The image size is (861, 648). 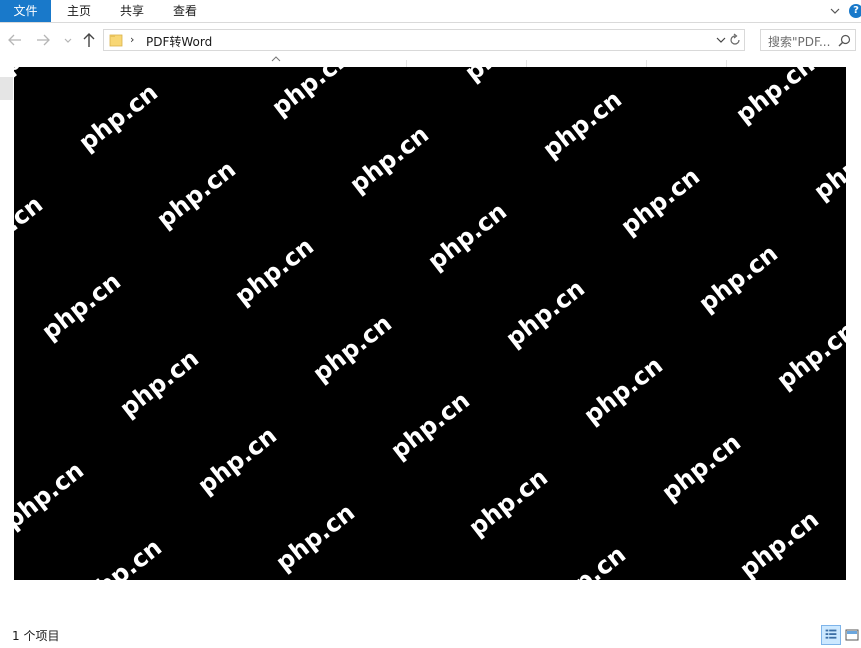 What do you see at coordinates (116, 40) in the screenshot?
I see `folder-icon` at bounding box center [116, 40].